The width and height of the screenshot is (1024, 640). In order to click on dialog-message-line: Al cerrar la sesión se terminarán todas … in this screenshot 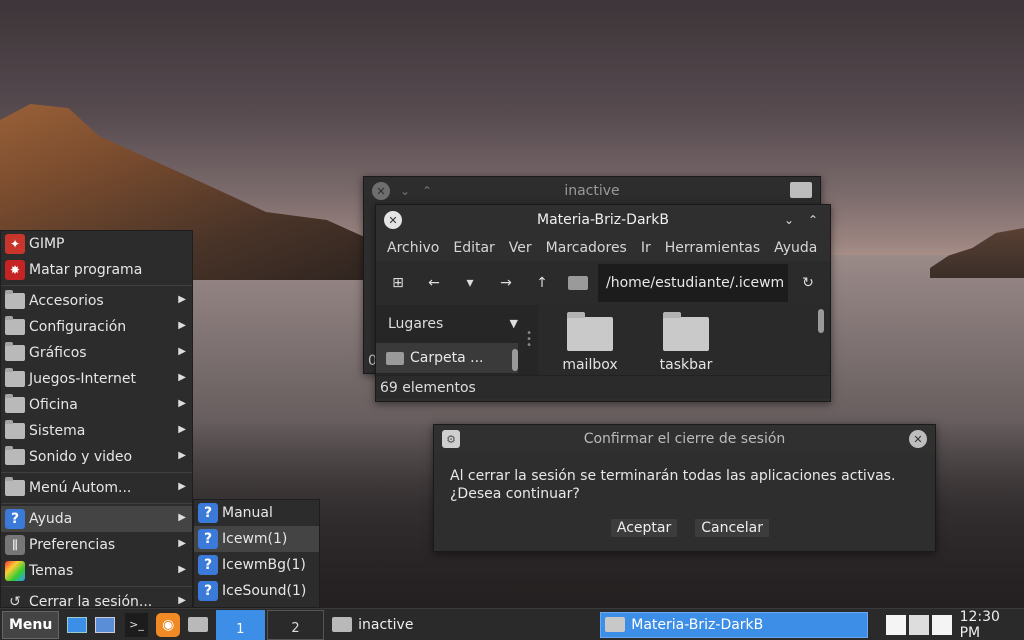, I will do `click(673, 476)`.